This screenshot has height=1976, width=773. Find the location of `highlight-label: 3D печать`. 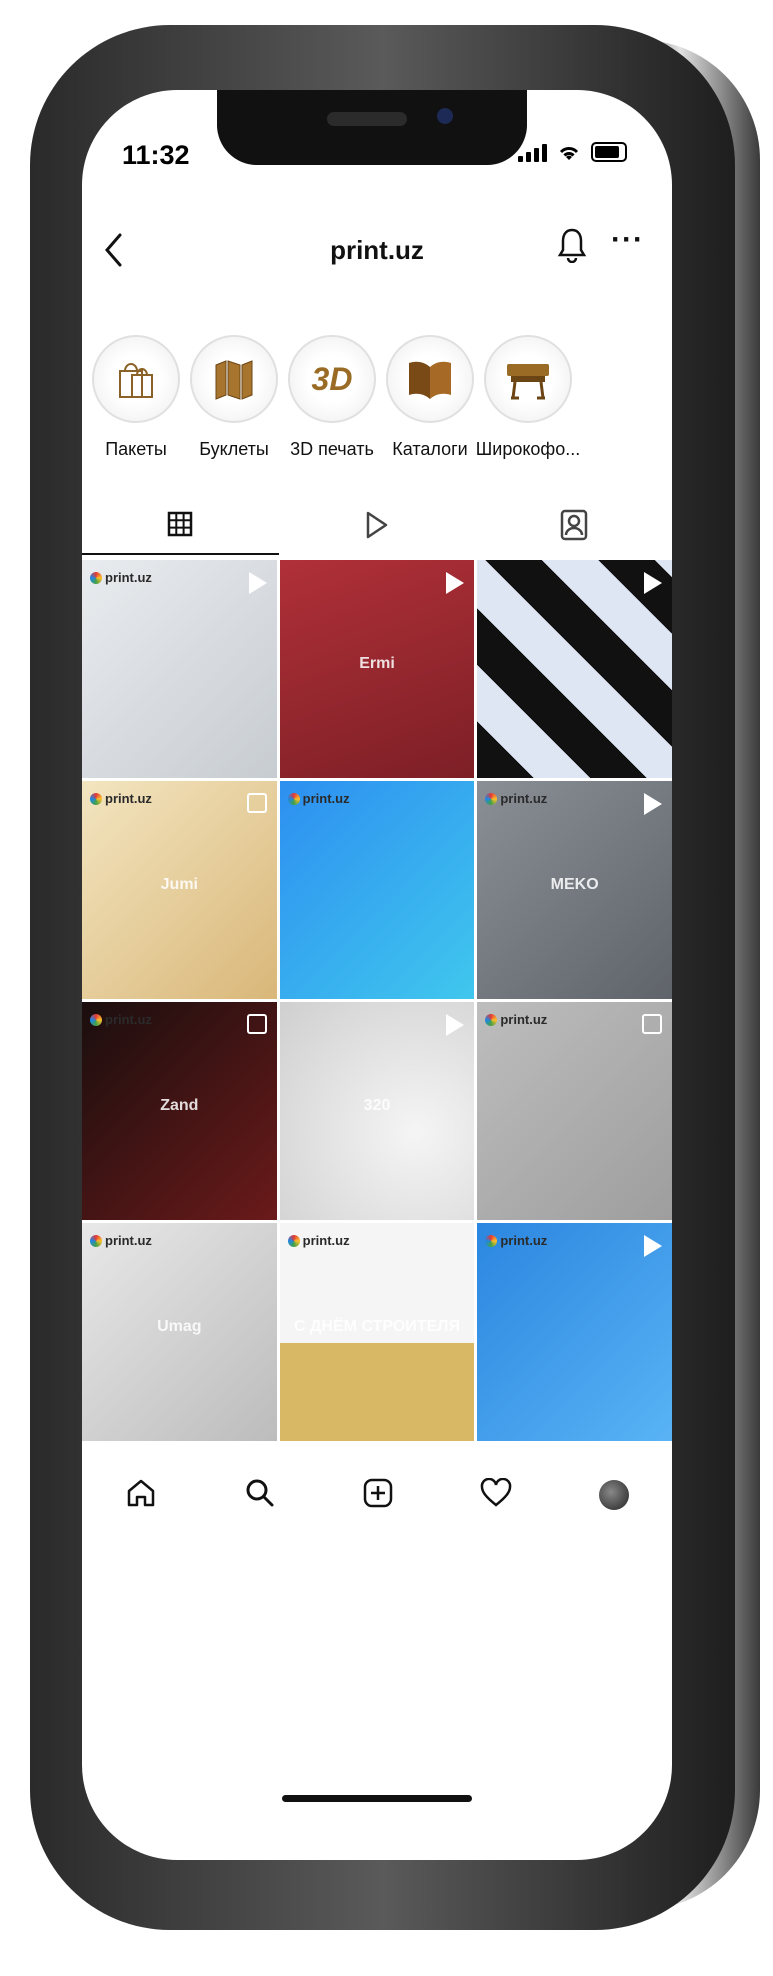

highlight-label: 3D печать is located at coordinates (332, 449).